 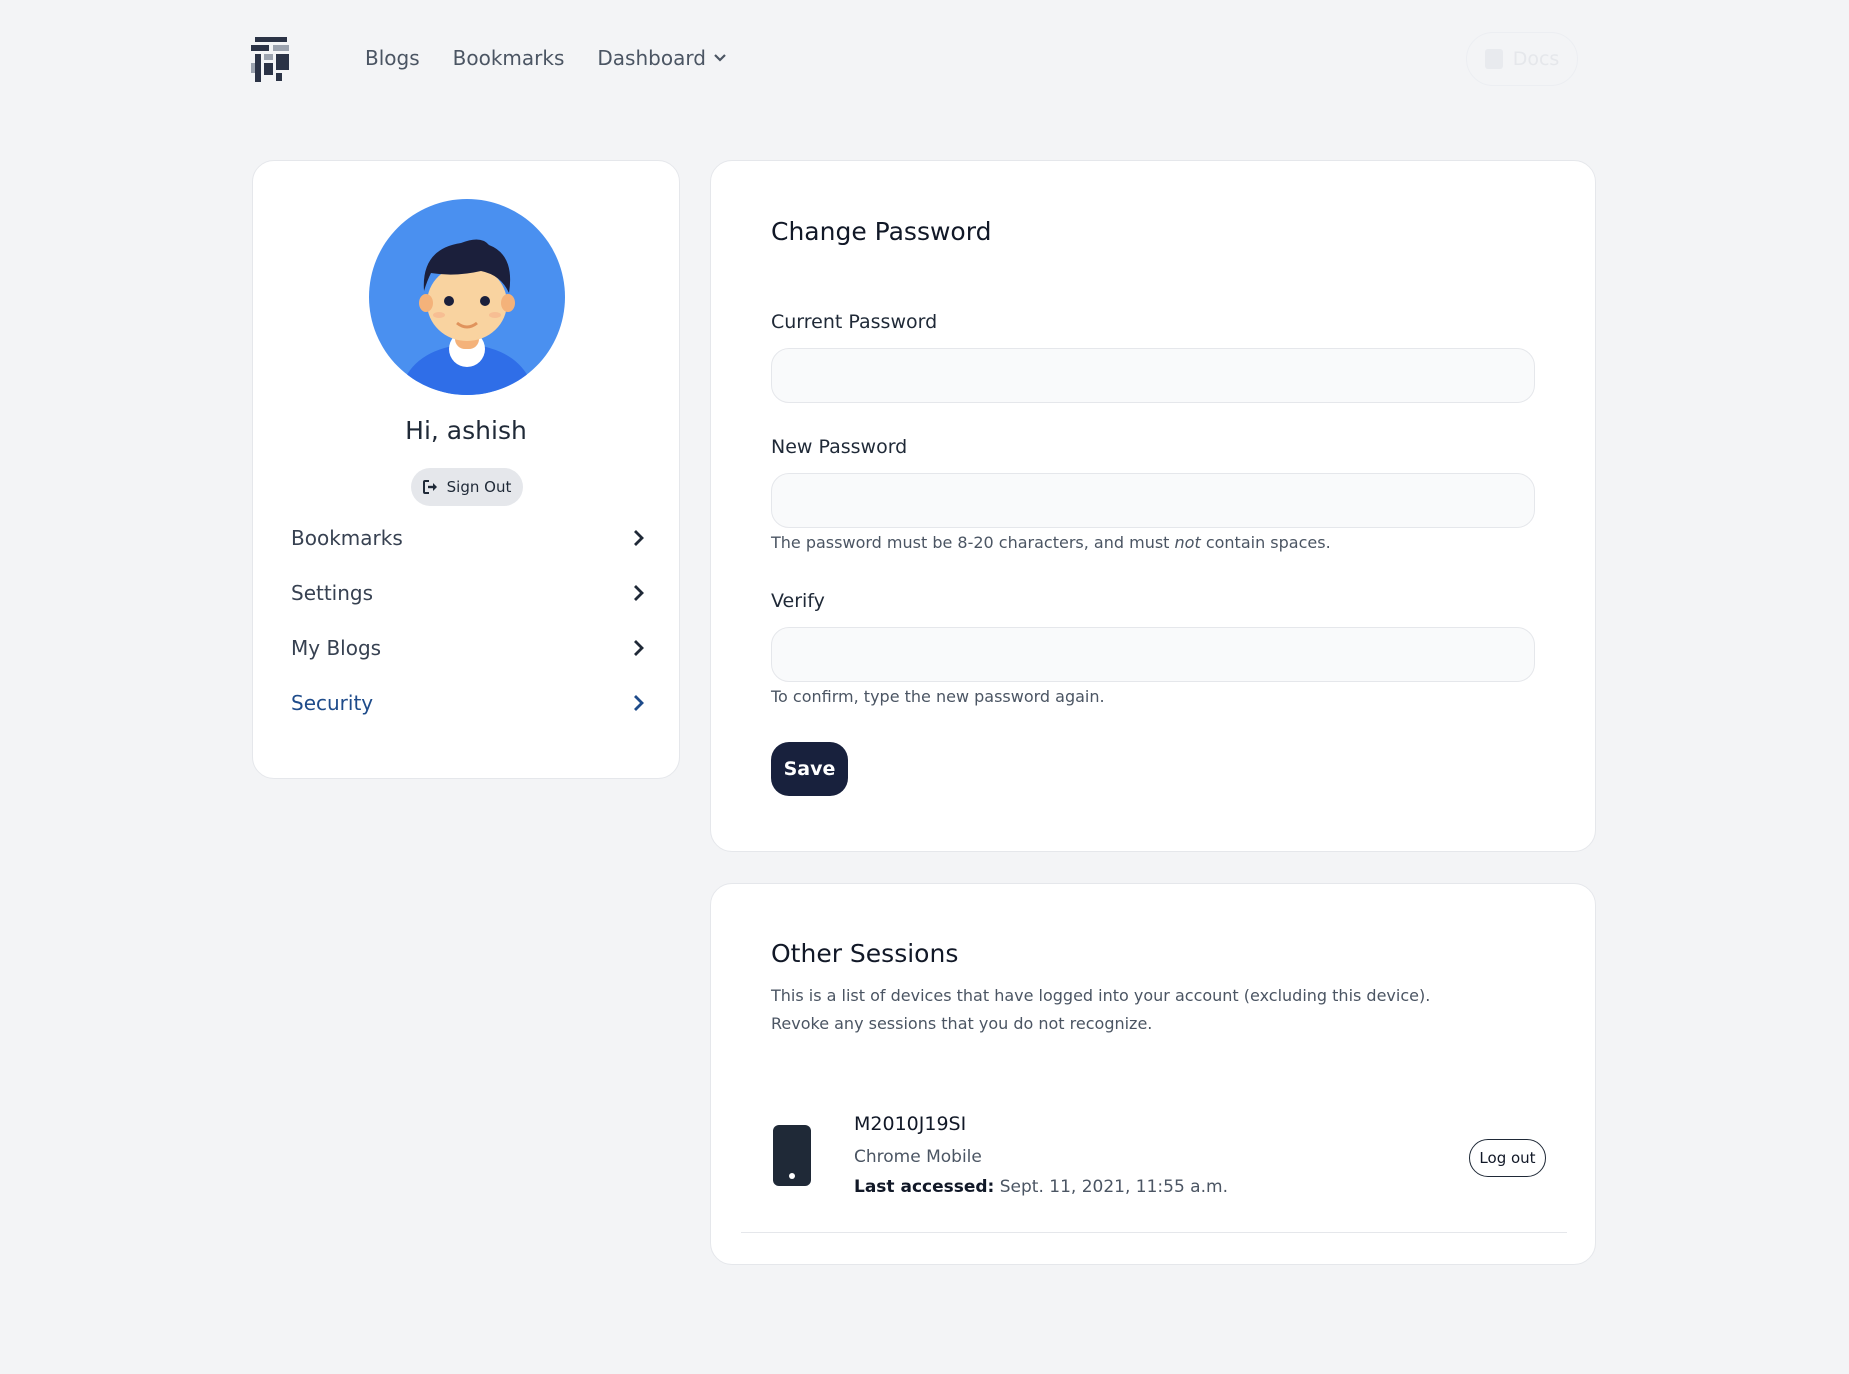 I want to click on last-accessed-label: Last accessed:, so click(x=924, y=1187).